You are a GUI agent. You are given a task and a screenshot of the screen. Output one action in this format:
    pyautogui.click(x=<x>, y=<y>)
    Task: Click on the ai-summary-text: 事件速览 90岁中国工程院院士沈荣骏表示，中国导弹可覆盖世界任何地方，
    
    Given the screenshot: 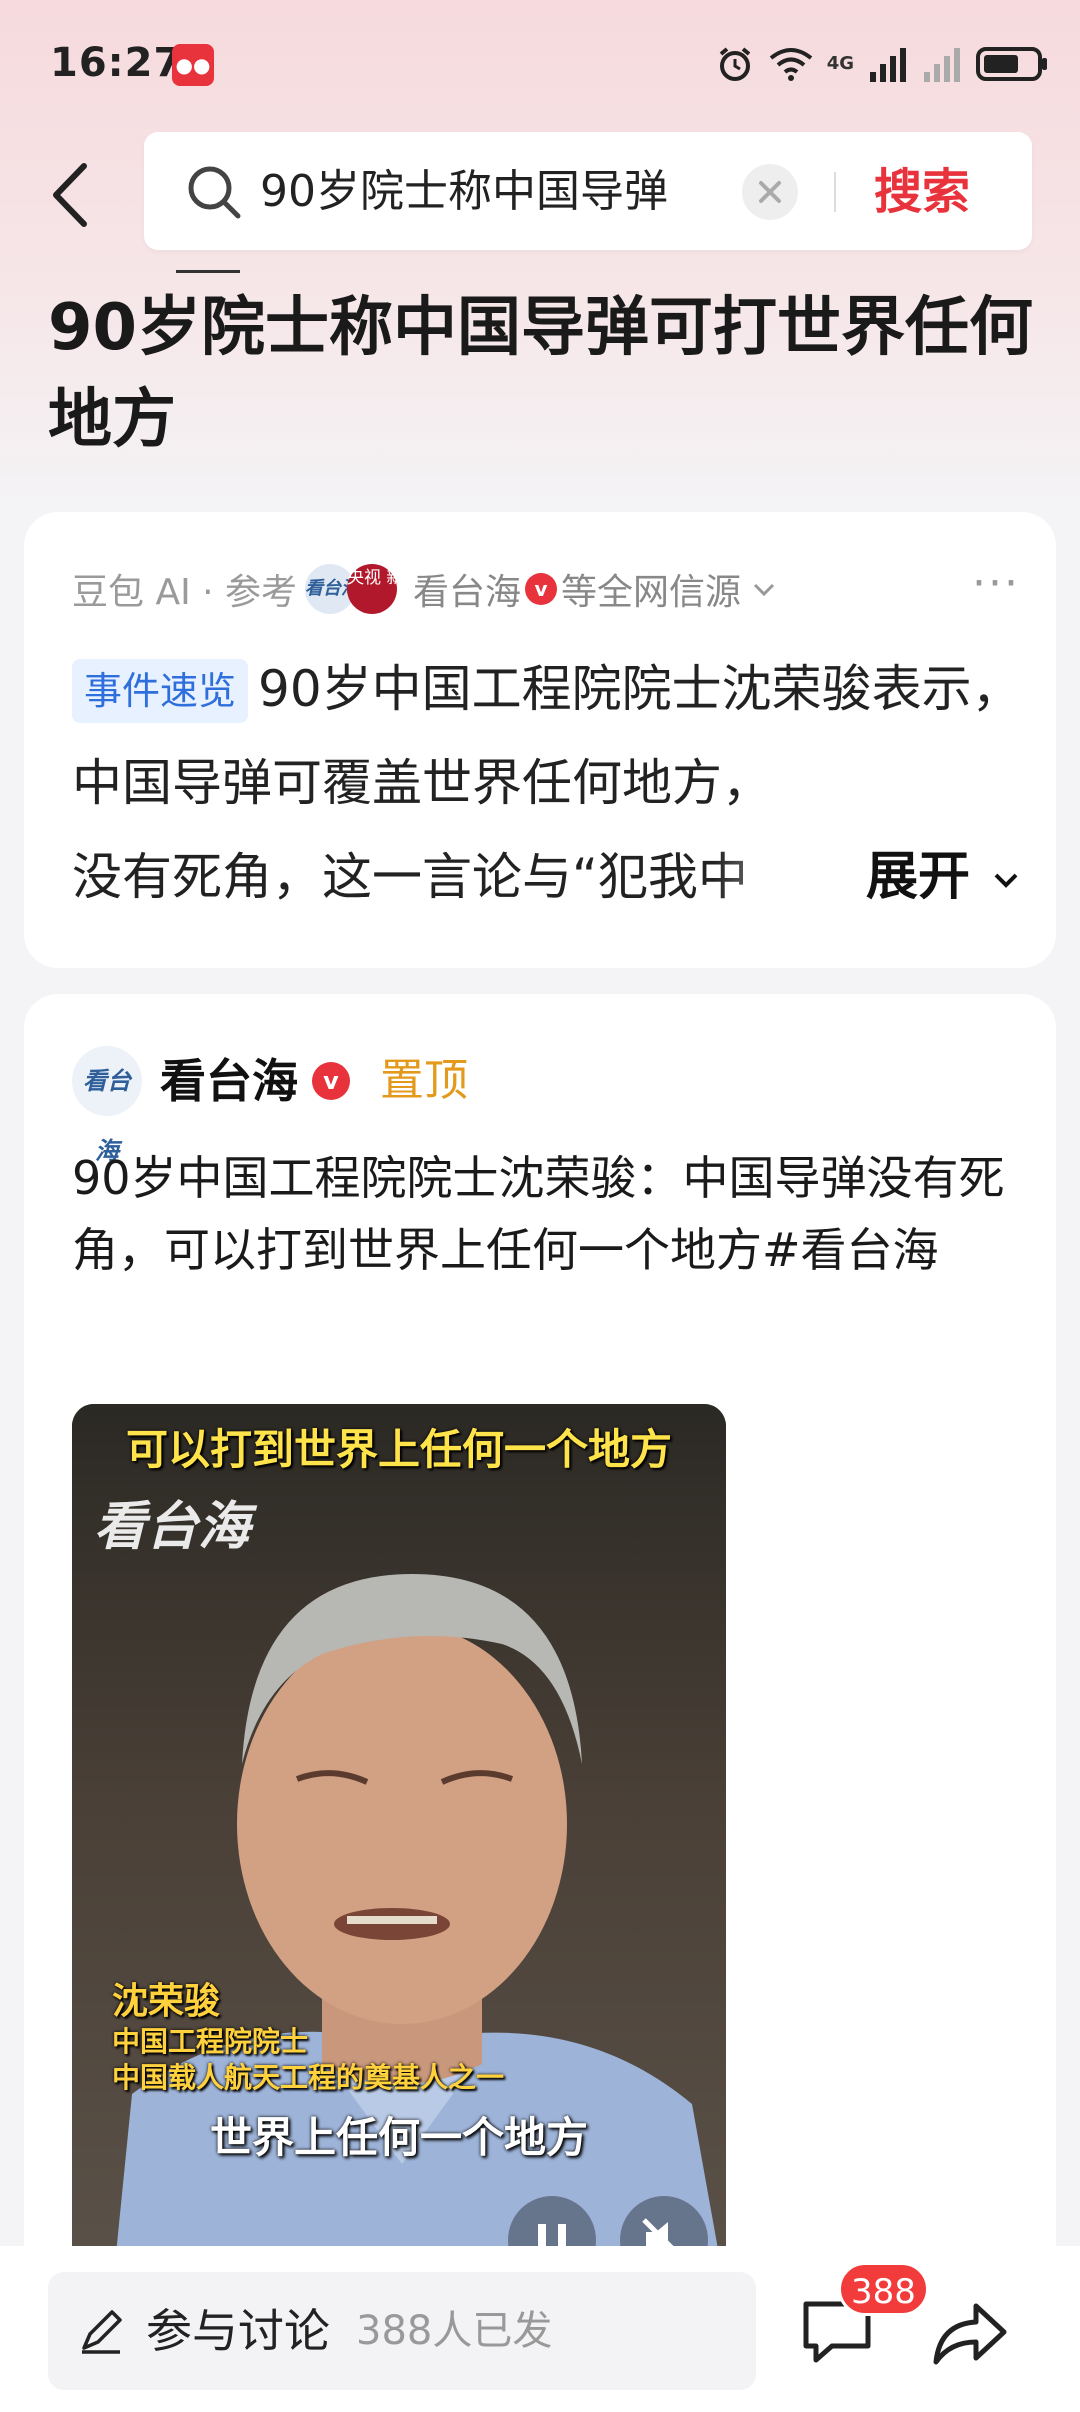 What is the action you would take?
    pyautogui.click(x=552, y=736)
    